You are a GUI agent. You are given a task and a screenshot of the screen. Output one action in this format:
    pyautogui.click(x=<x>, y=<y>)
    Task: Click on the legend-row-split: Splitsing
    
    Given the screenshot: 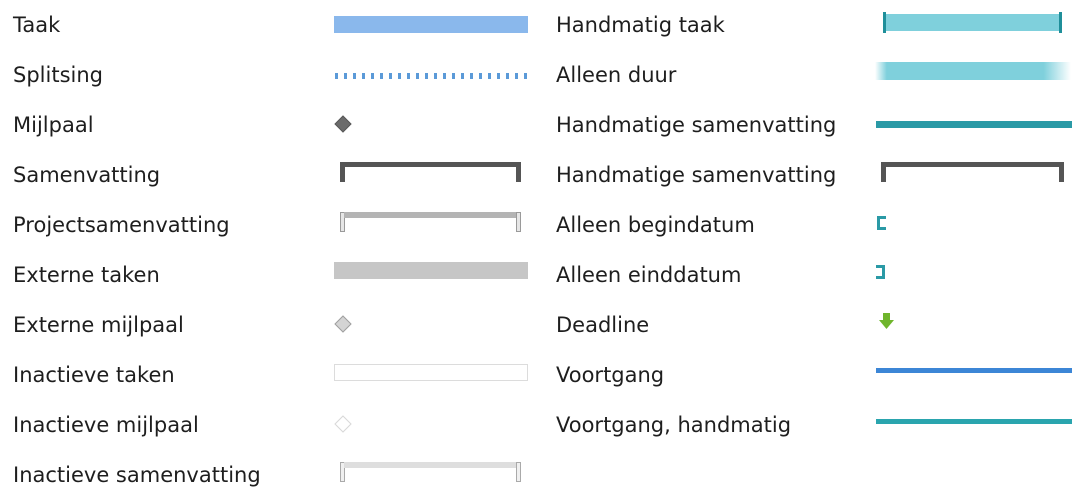 What is the action you would take?
    pyautogui.click(x=270, y=75)
    